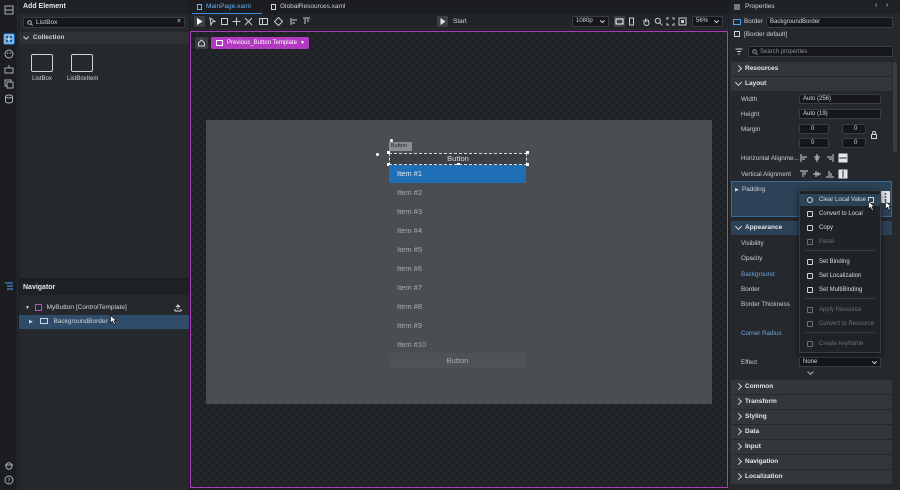  Describe the element at coordinates (811, 462) in the screenshot. I see `section-navigation: Navigation` at that location.